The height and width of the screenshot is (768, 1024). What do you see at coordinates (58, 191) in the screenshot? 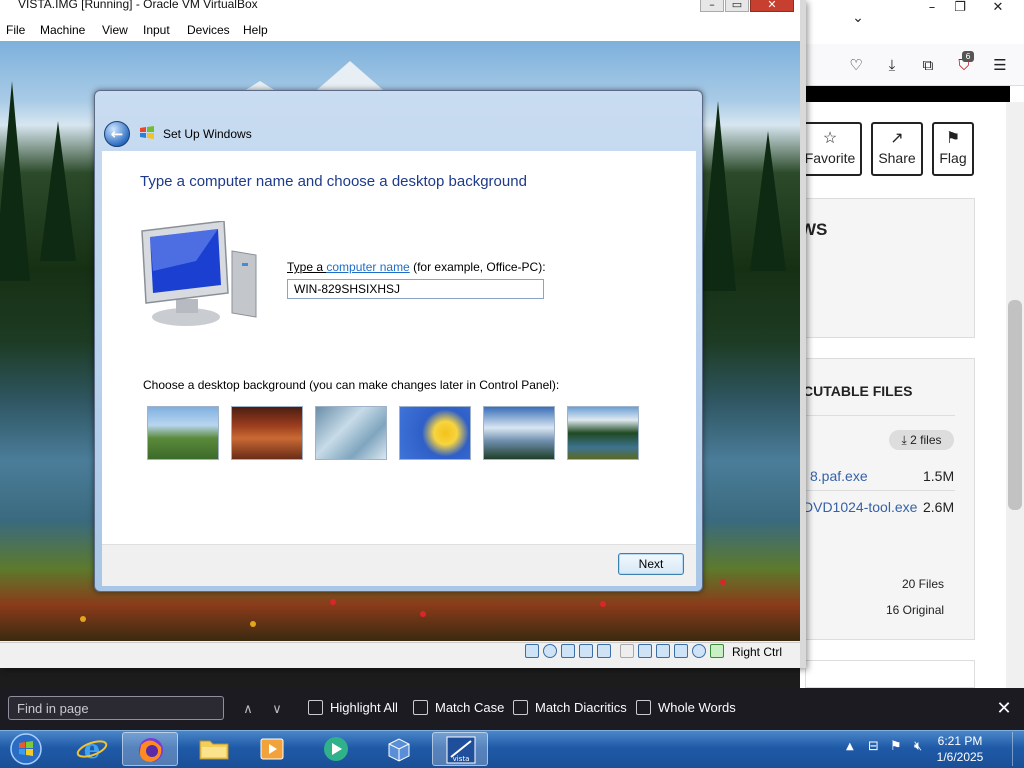
I see `wallpaper-tree` at bounding box center [58, 191].